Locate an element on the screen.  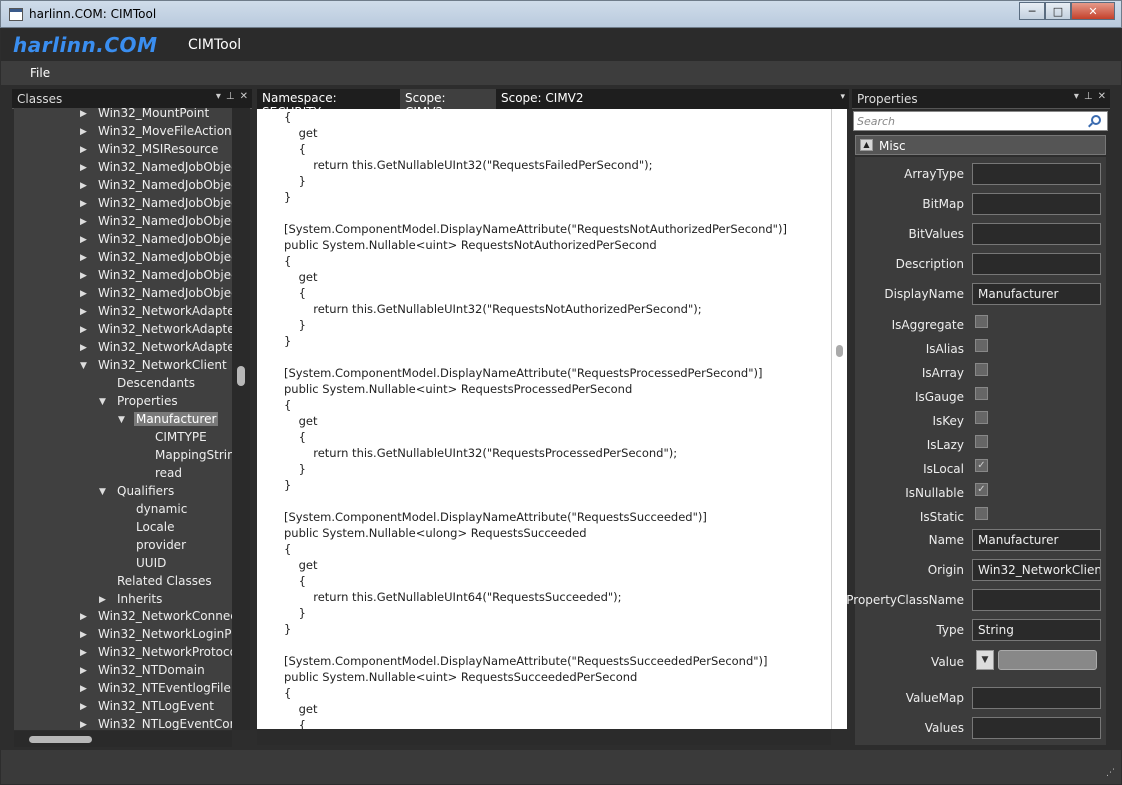
tree-item: Locale is located at coordinates (155, 528).